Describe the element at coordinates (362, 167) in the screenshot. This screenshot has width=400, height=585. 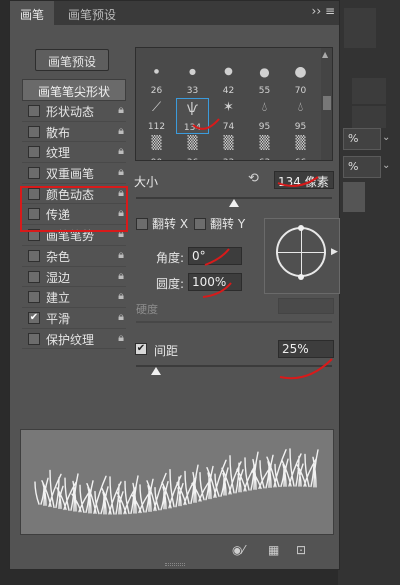
I see `fill-select: %` at that location.